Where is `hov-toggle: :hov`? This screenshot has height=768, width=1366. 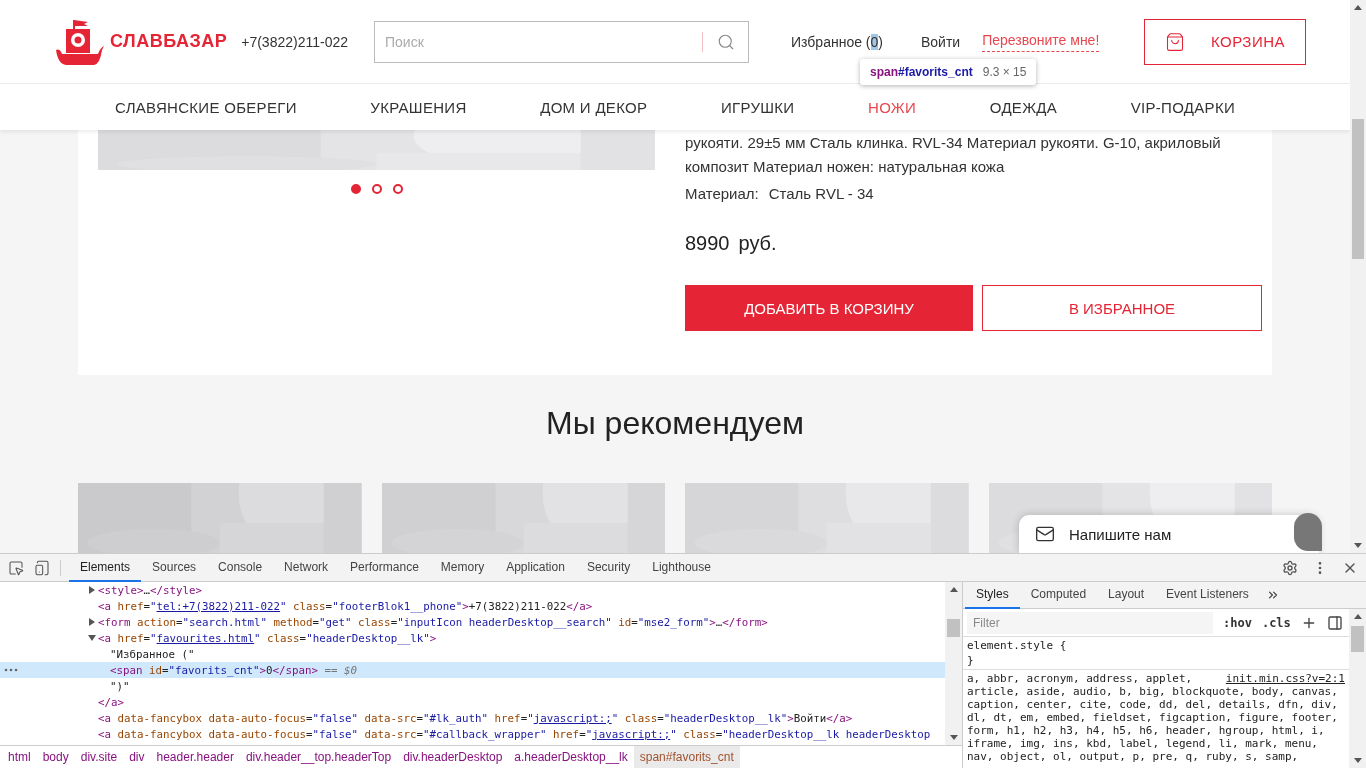
hov-toggle: :hov is located at coordinates (1237, 622).